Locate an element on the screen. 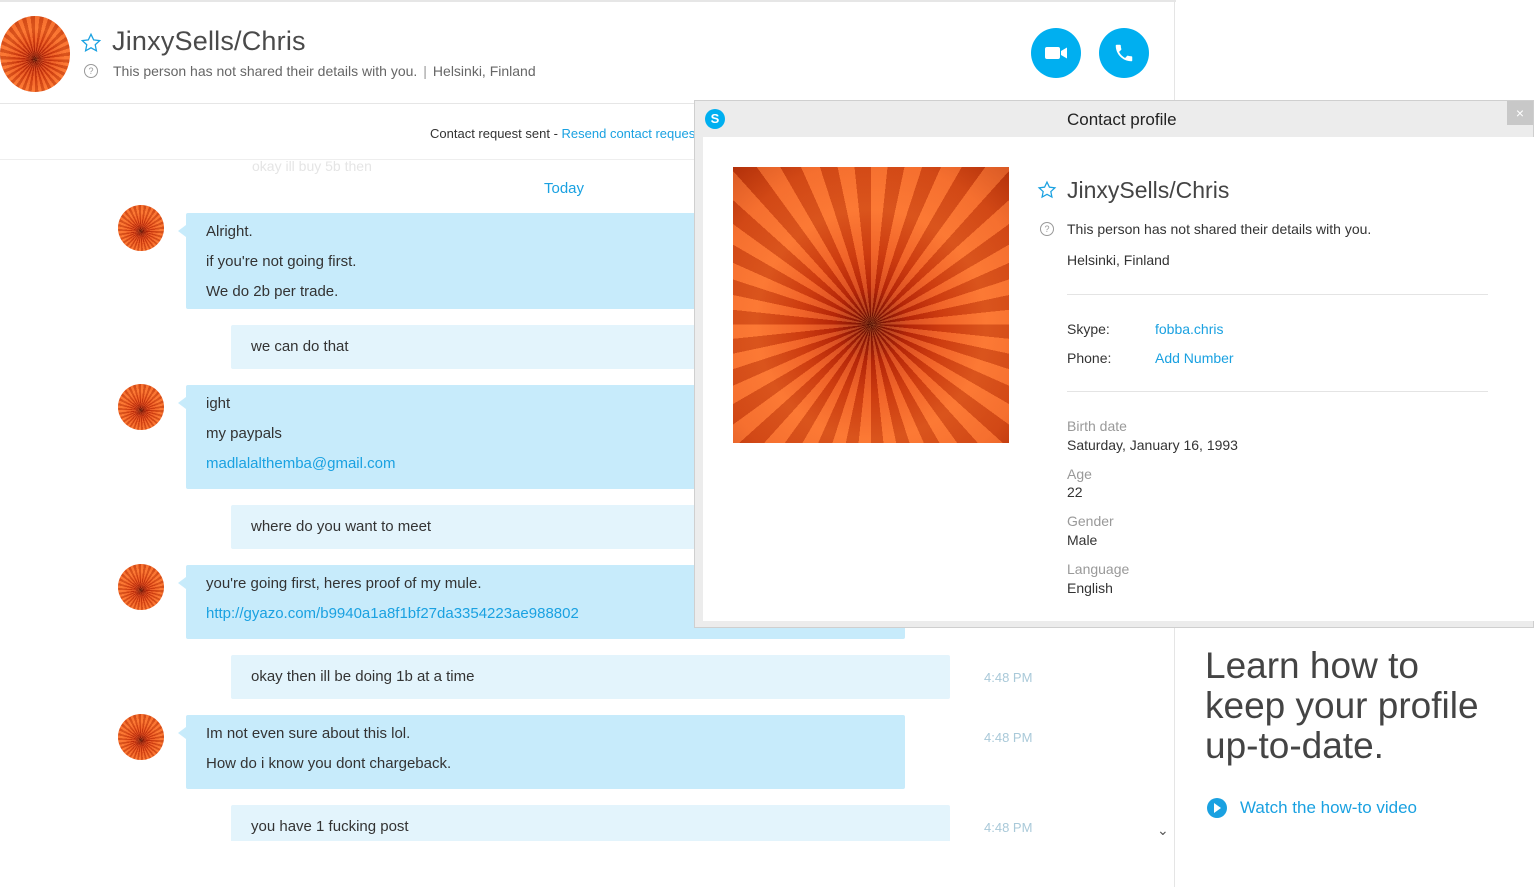  birth-date-label: Birth date is located at coordinates (1097, 426).